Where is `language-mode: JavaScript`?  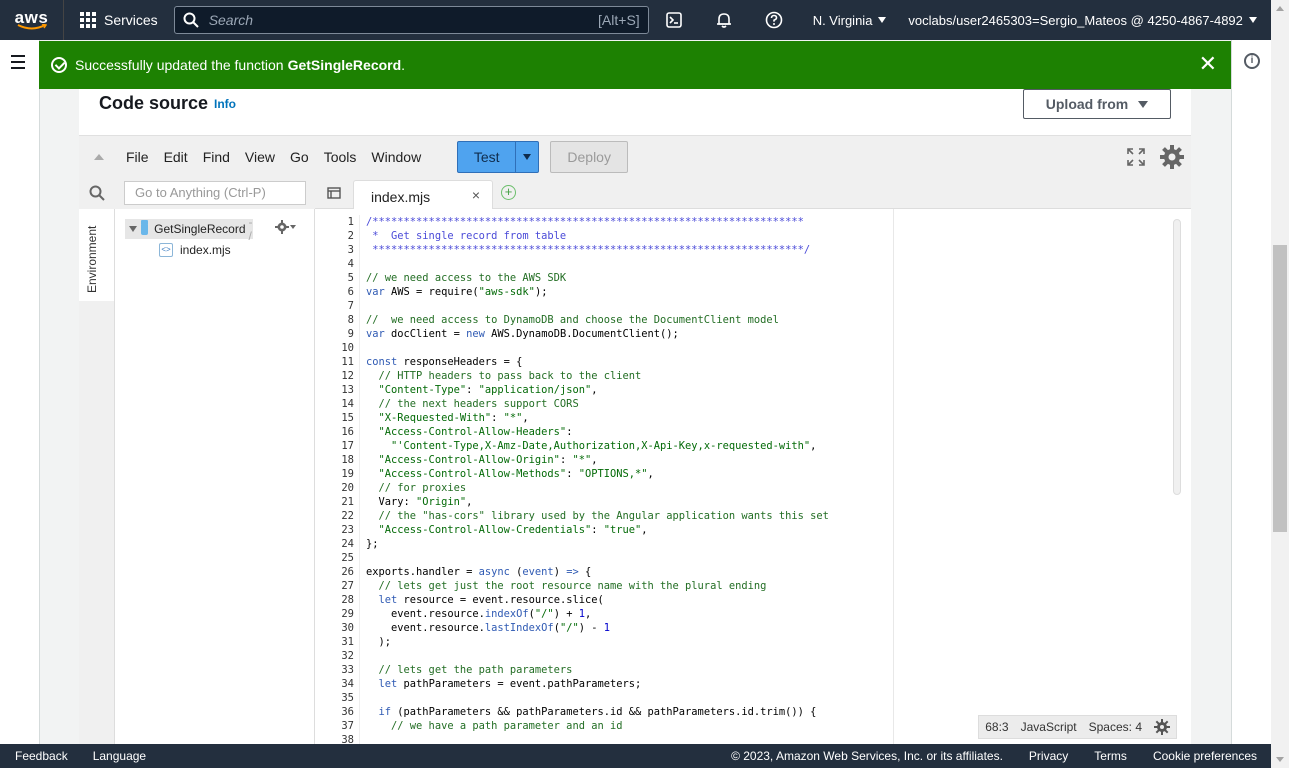
language-mode: JavaScript is located at coordinates (1049, 727).